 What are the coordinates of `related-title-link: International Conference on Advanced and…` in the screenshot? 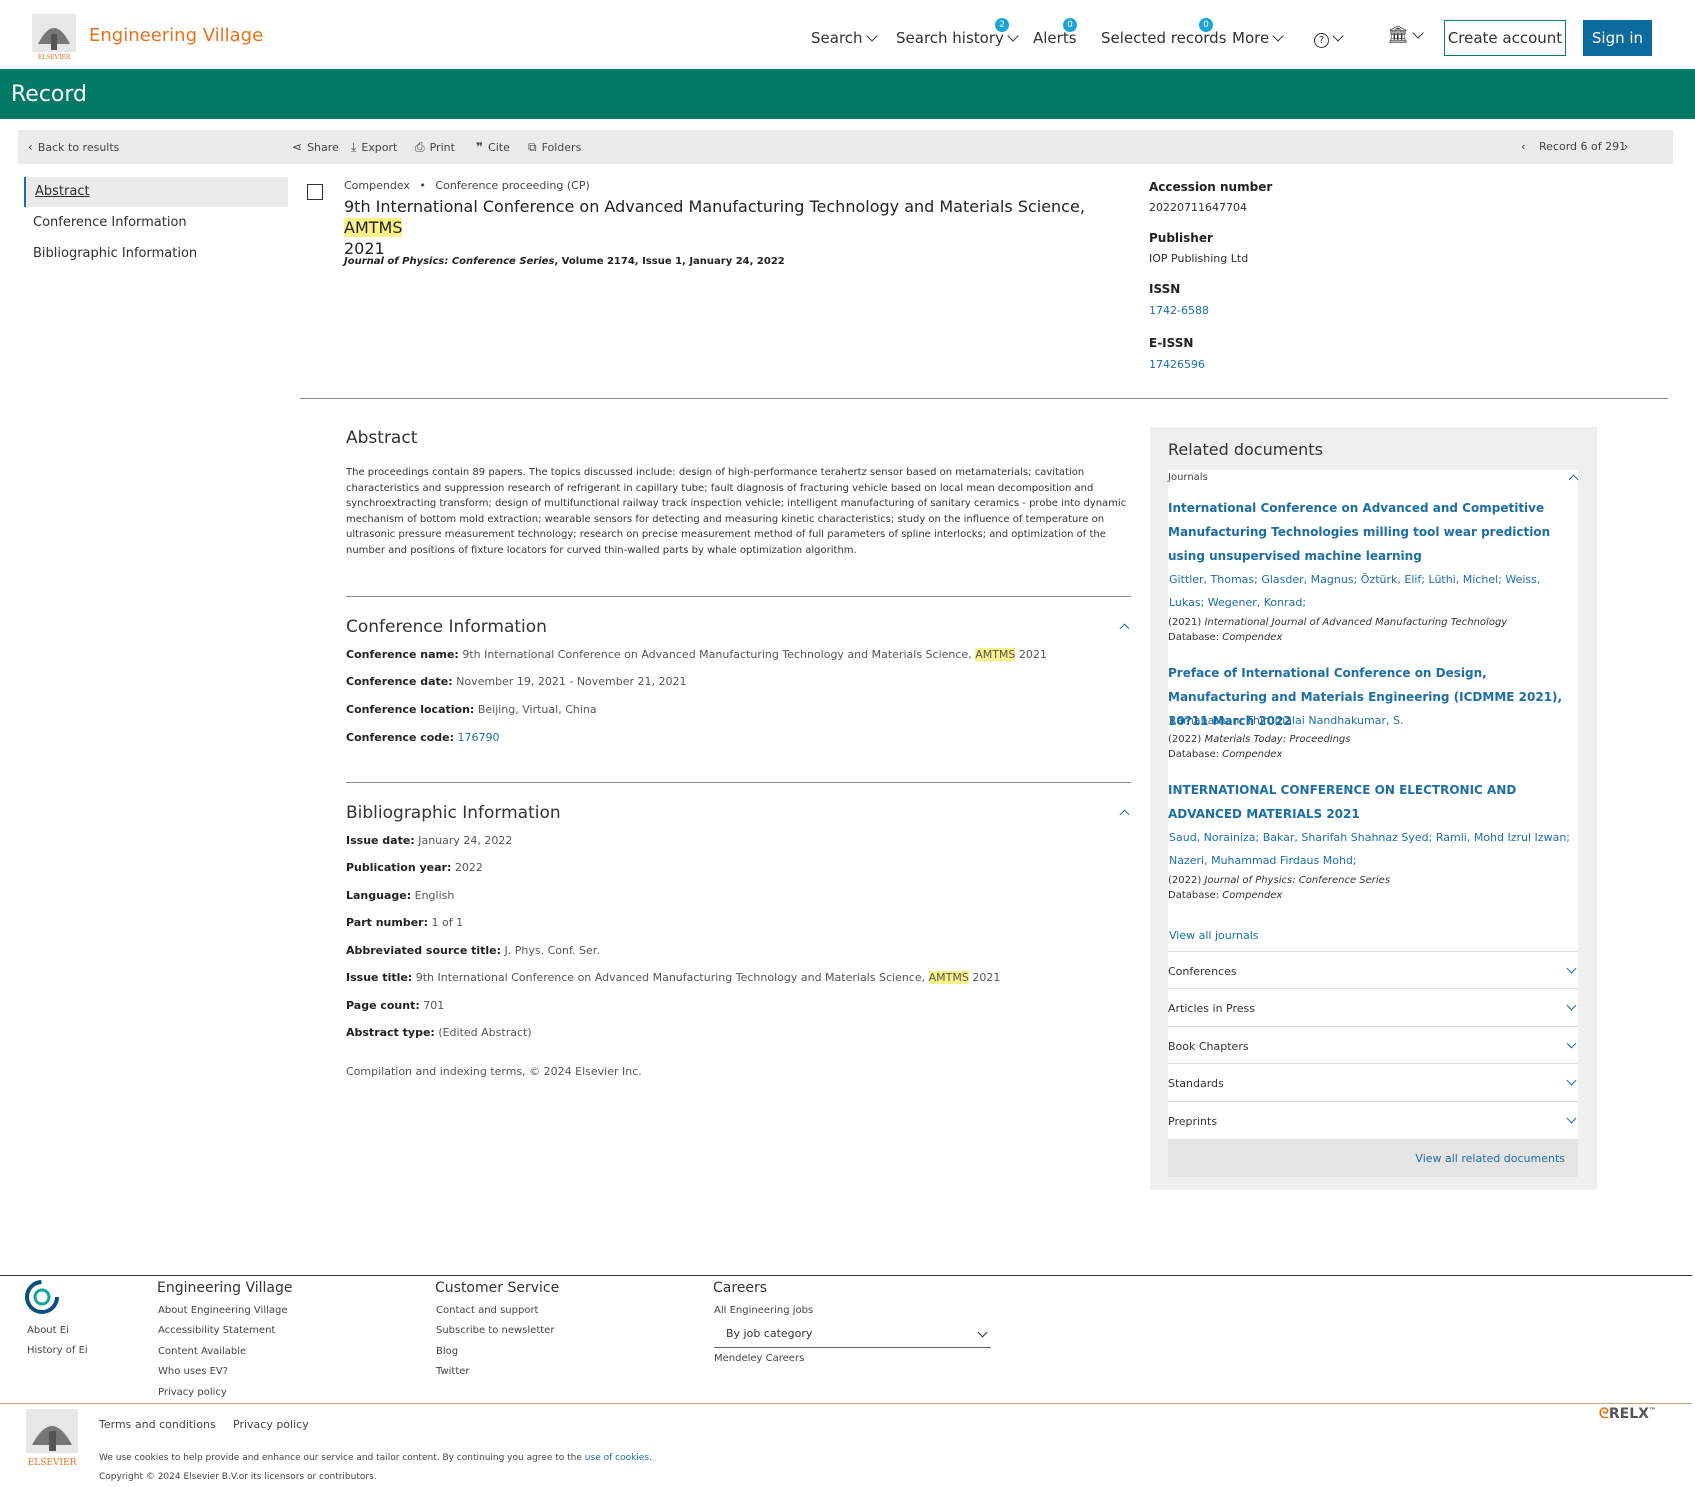 It's located at (1375, 532).